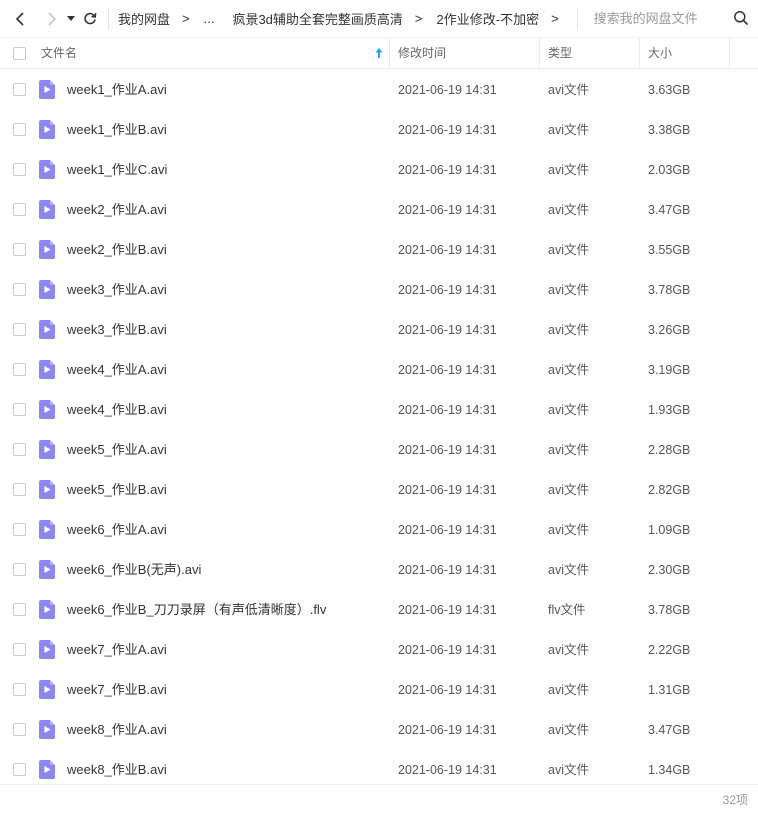  Describe the element at coordinates (560, 53) in the screenshot. I see `column-header-type: 类型` at that location.